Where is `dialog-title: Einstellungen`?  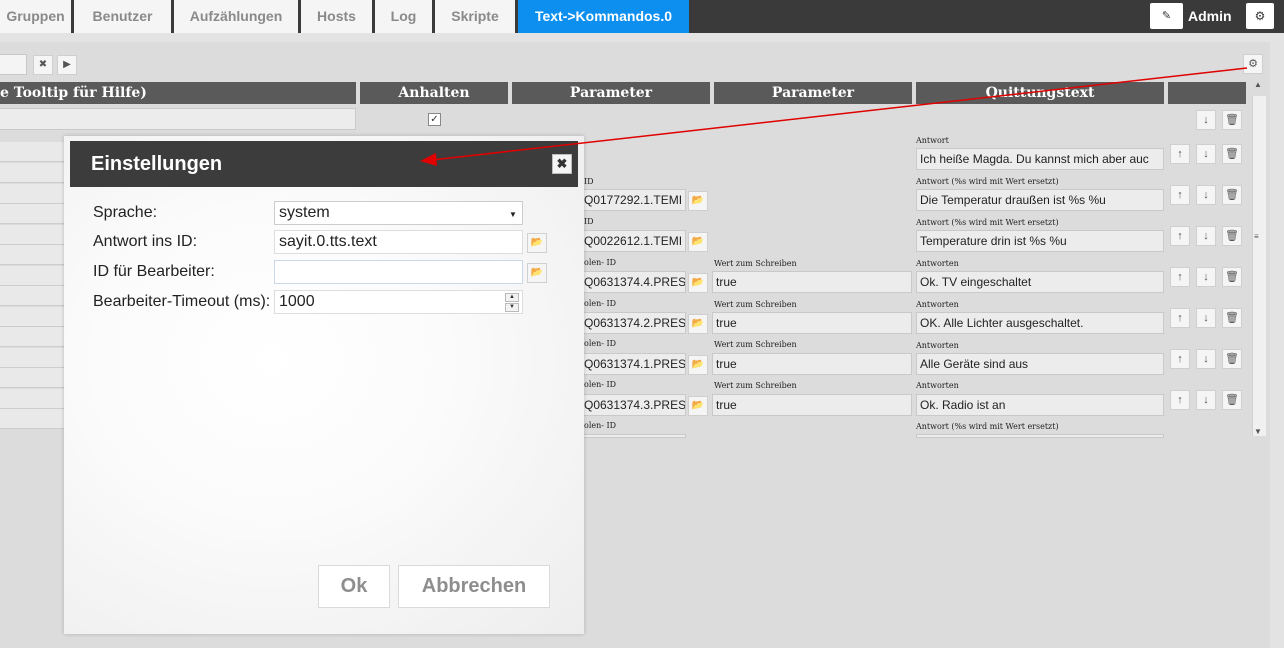 dialog-title: Einstellungen is located at coordinates (324, 164).